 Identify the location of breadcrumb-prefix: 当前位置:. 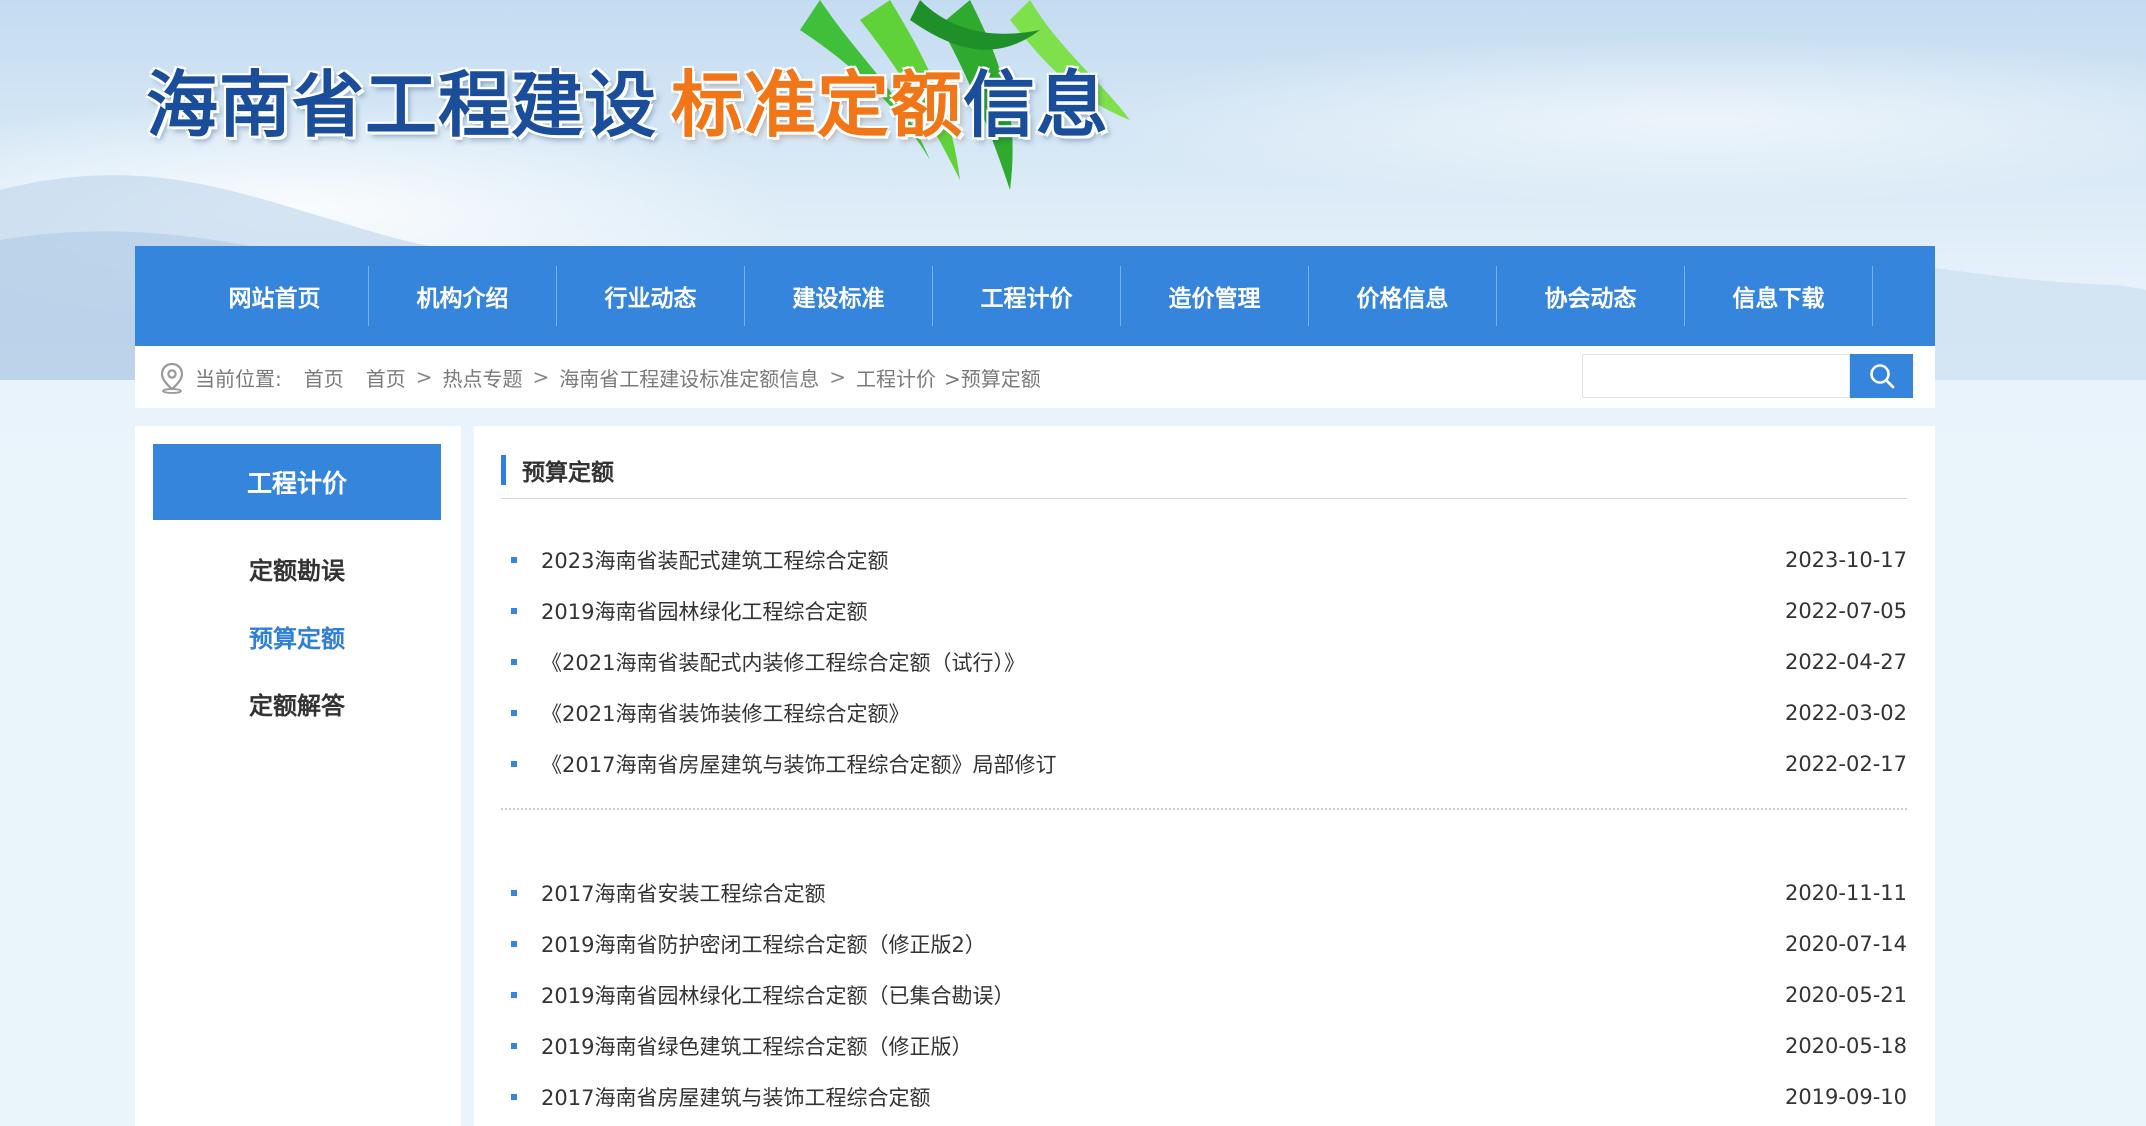
(238, 378).